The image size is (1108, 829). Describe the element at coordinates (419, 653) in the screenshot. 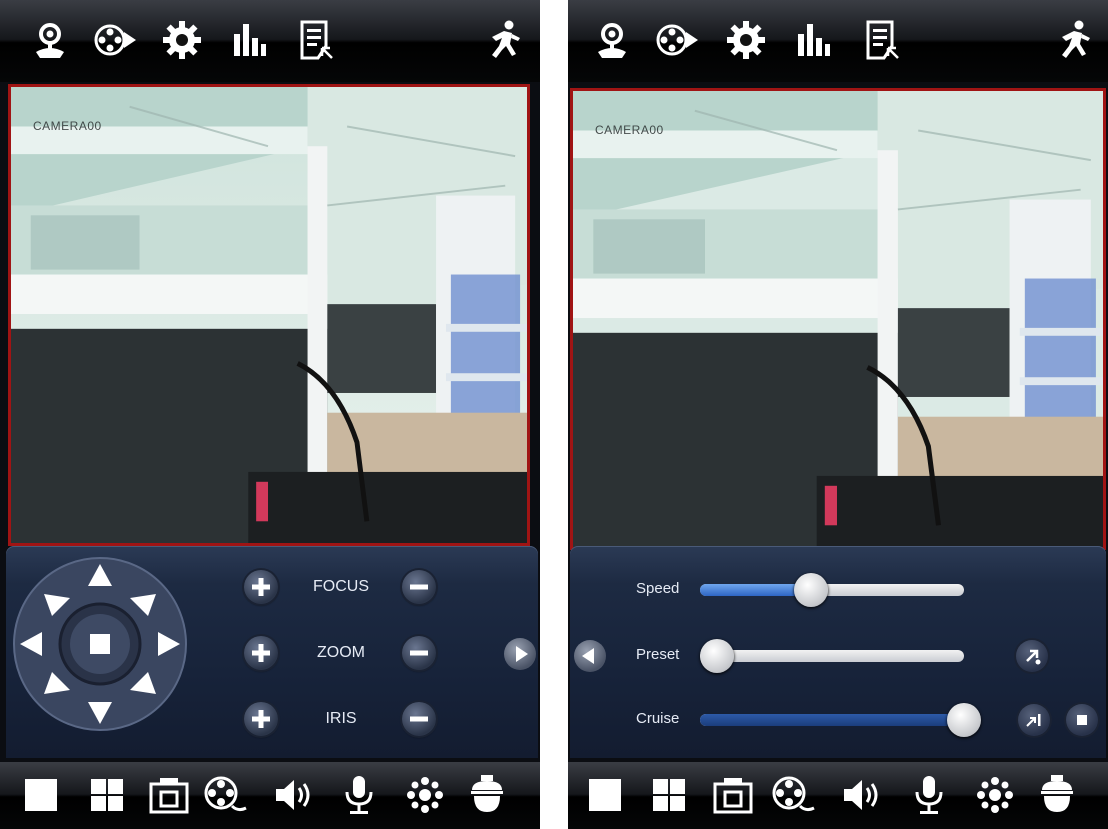

I see `zoom-minus-button` at that location.